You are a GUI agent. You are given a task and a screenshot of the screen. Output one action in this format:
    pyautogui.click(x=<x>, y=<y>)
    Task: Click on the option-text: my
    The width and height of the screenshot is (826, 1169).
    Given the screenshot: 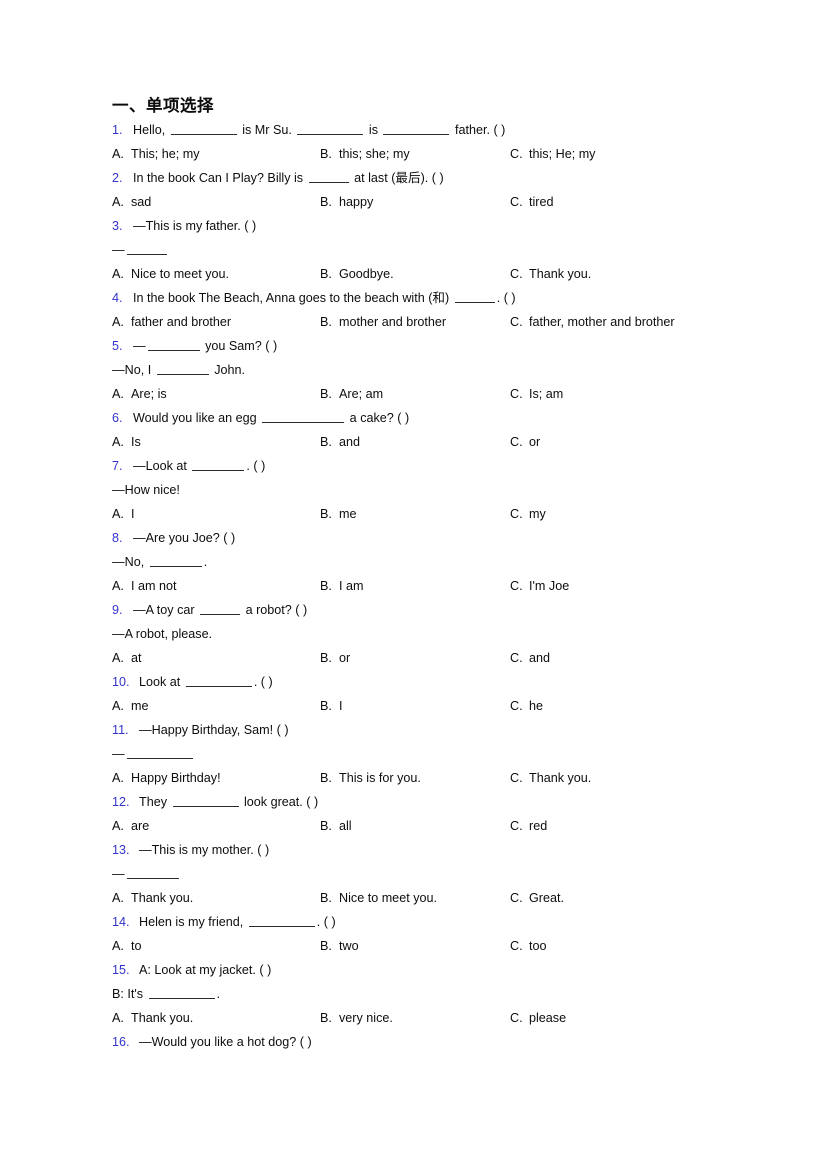 What is the action you would take?
    pyautogui.click(x=537, y=514)
    